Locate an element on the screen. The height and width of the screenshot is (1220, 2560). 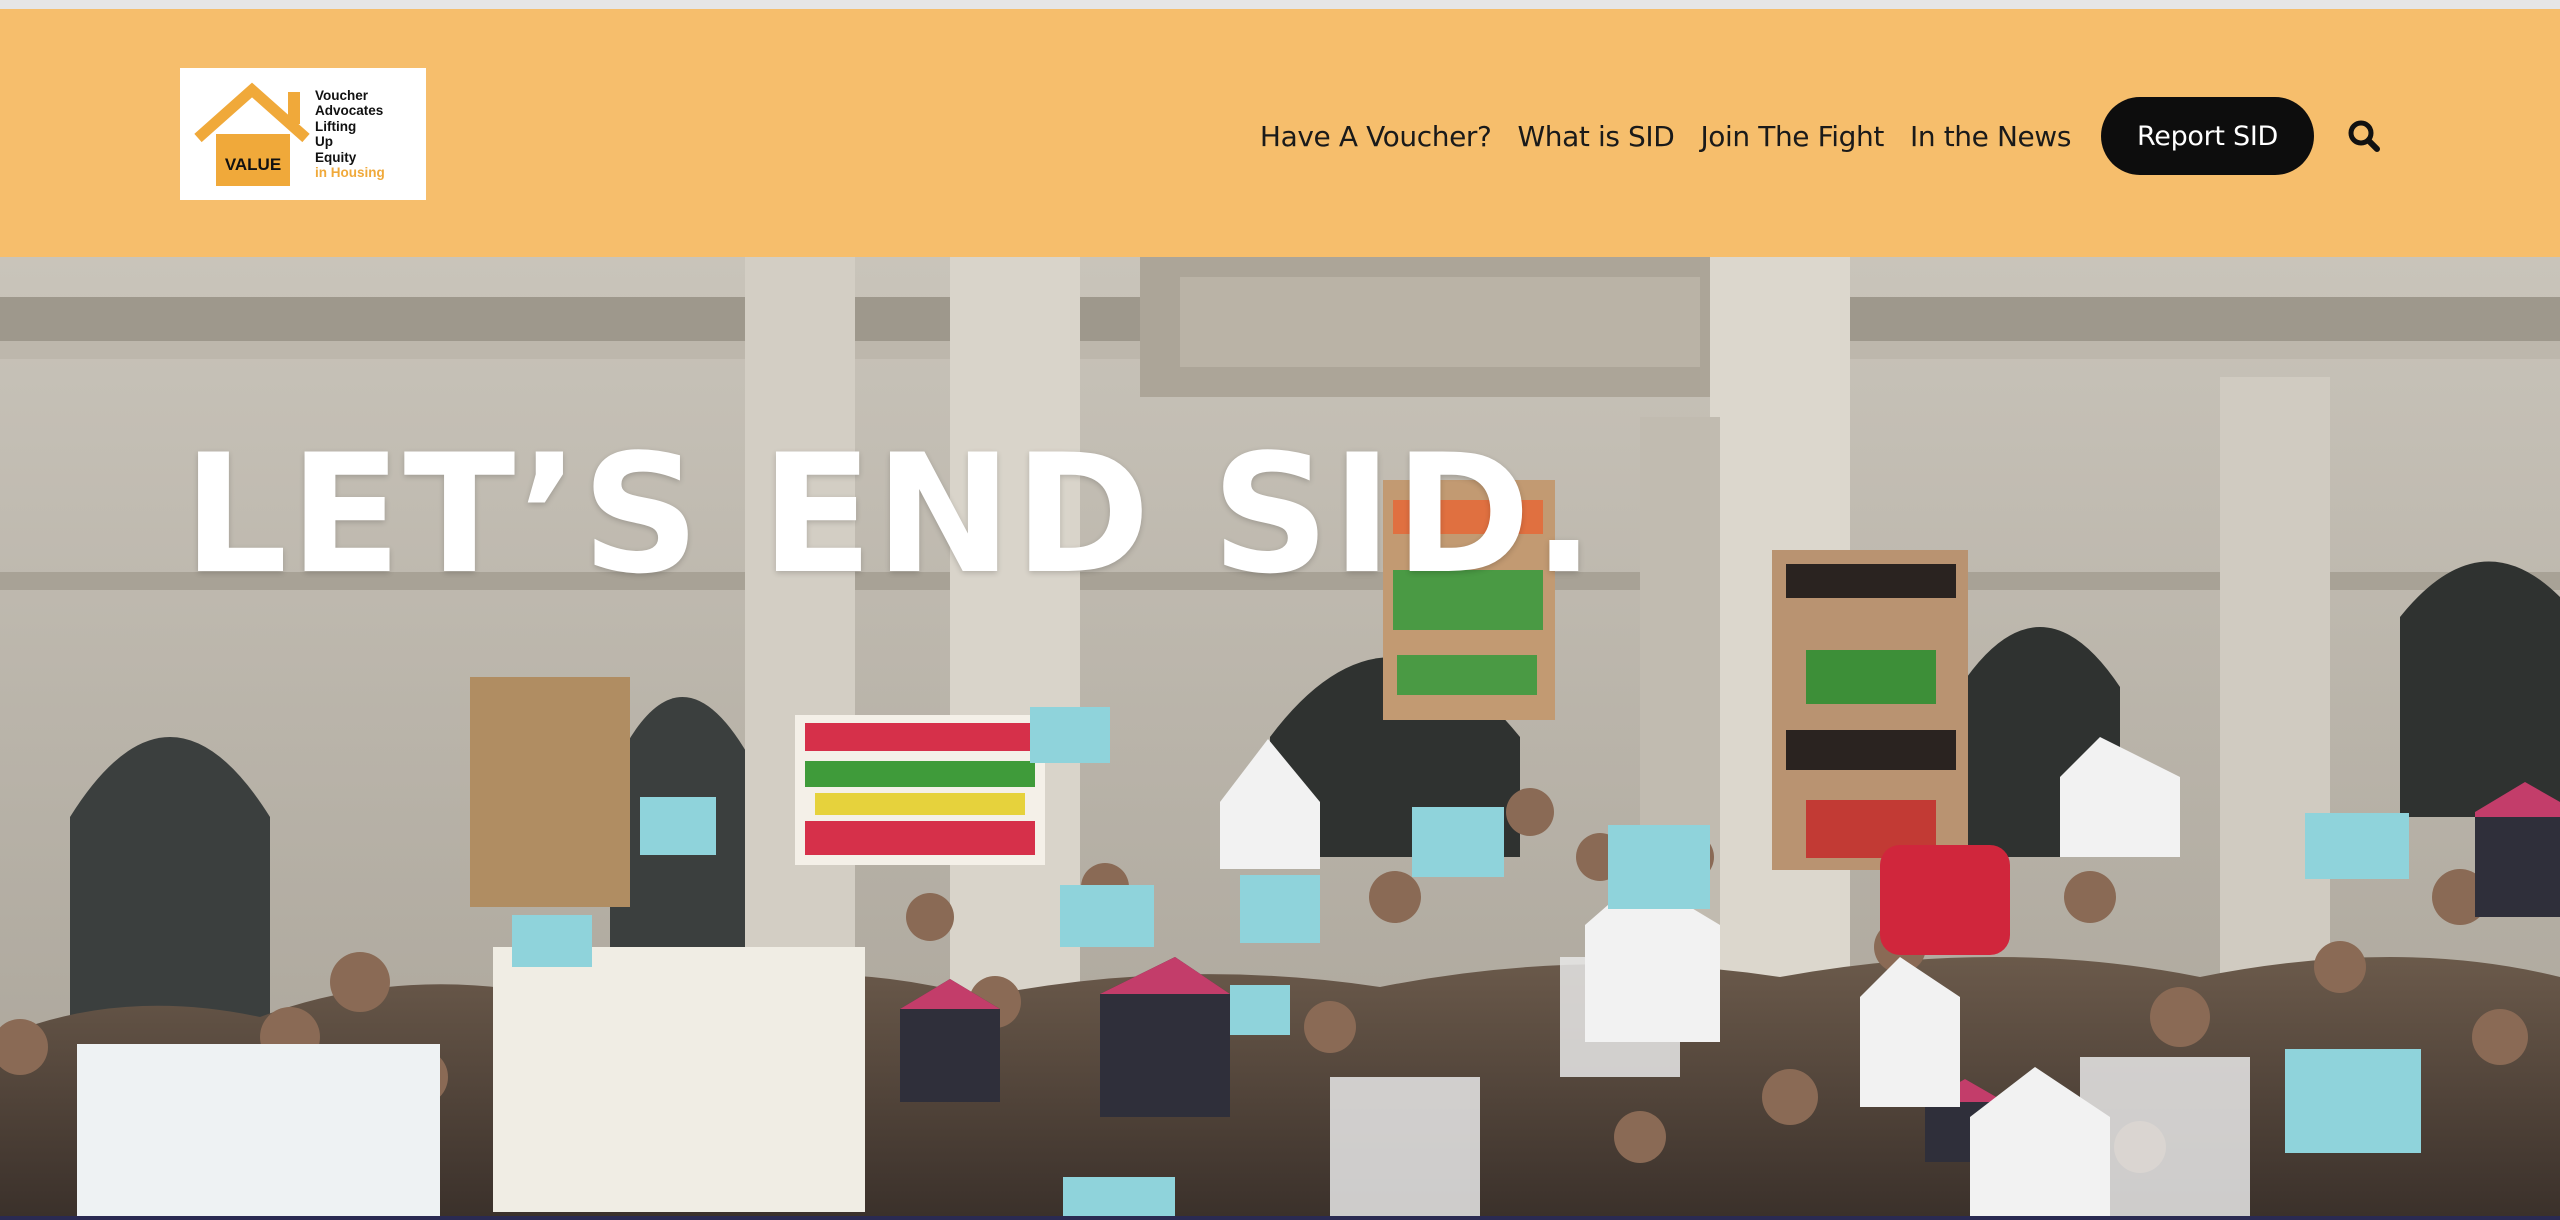
report-sid-button: Report SID is located at coordinates (2207, 136).